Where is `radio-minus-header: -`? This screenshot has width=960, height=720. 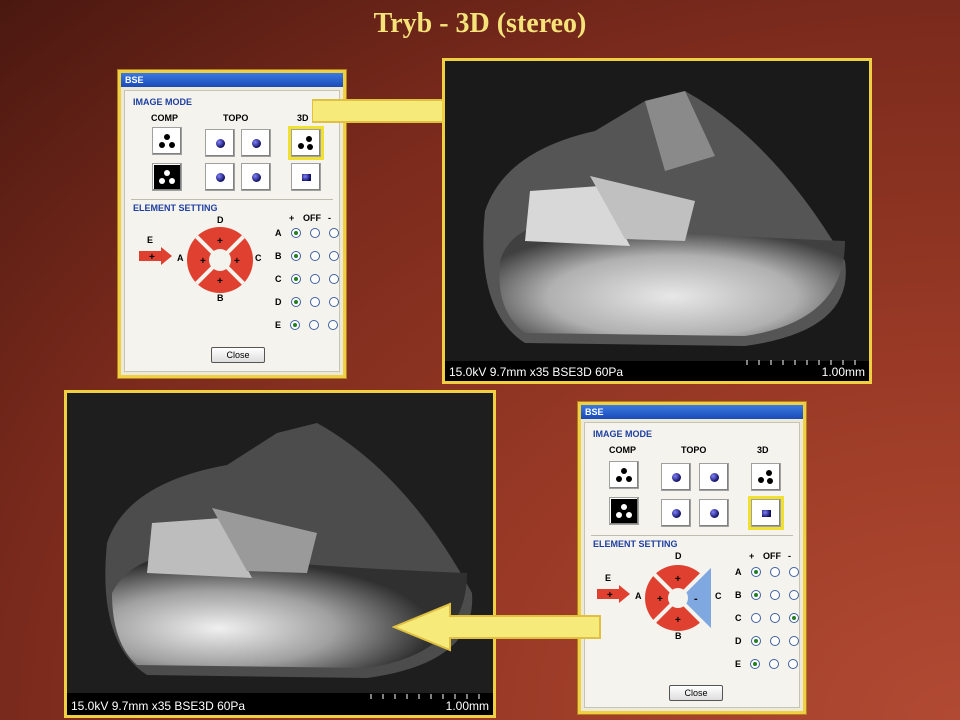
radio-minus-header: - is located at coordinates (329, 218).